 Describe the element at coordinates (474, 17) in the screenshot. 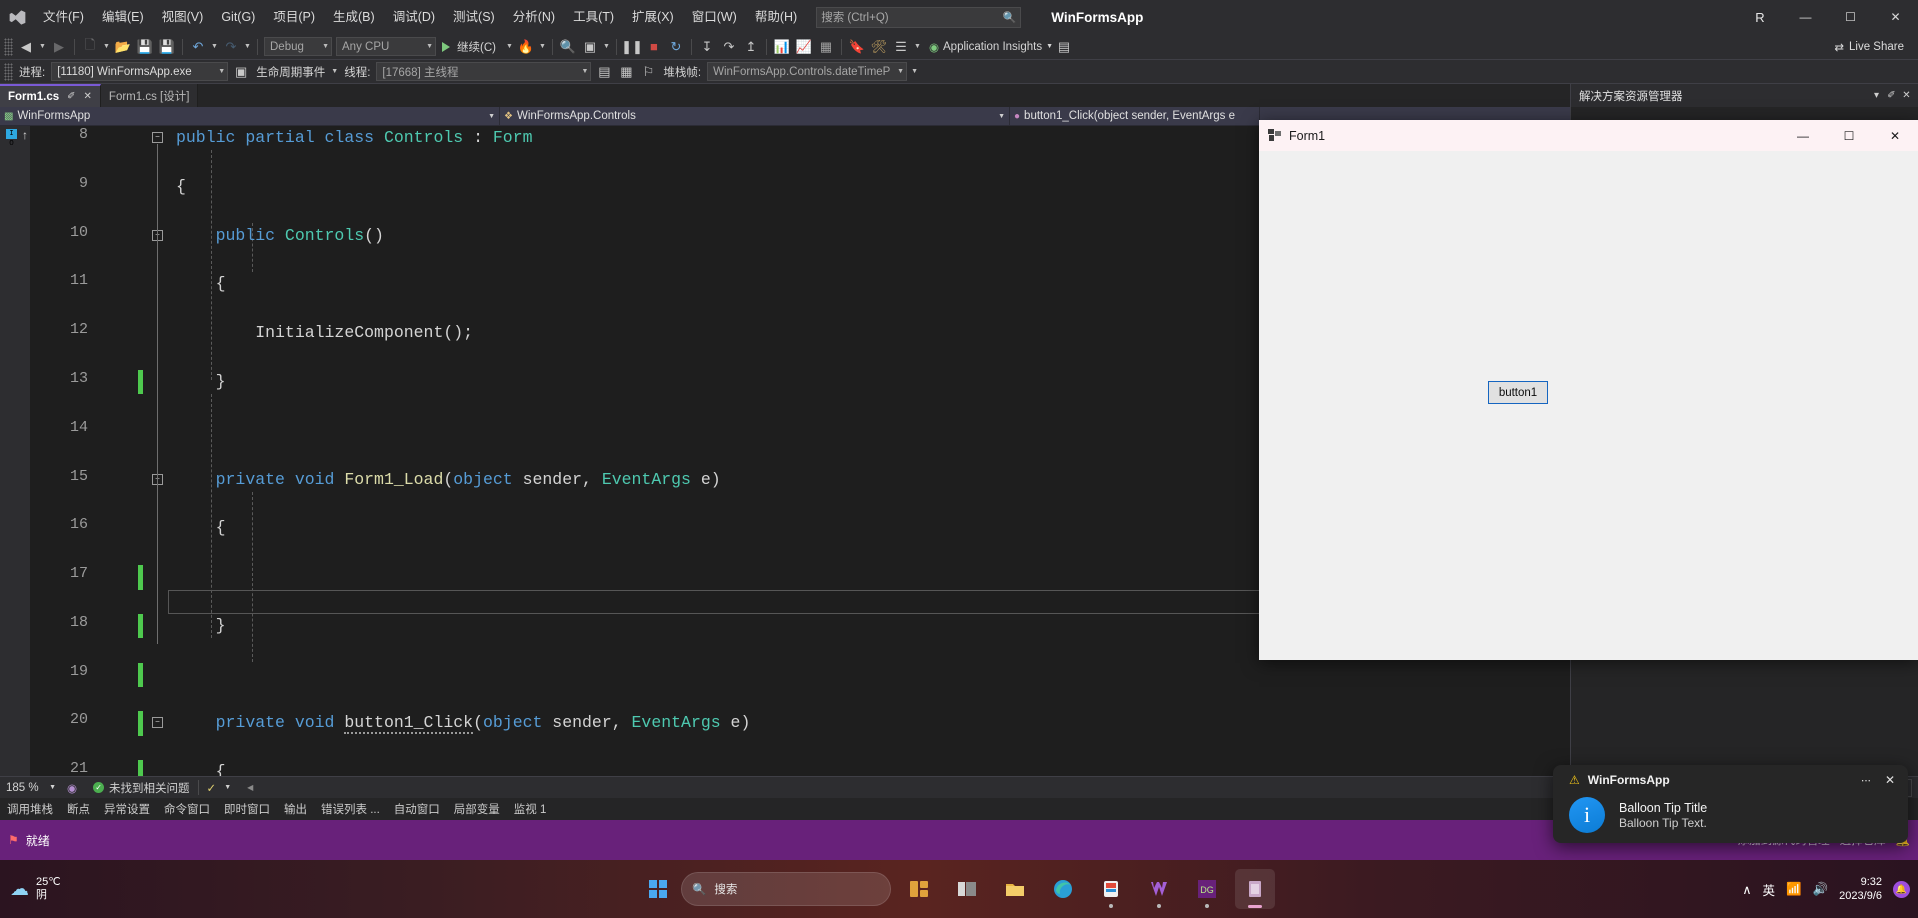

I see `menu-item-test: 测试(S)` at that location.